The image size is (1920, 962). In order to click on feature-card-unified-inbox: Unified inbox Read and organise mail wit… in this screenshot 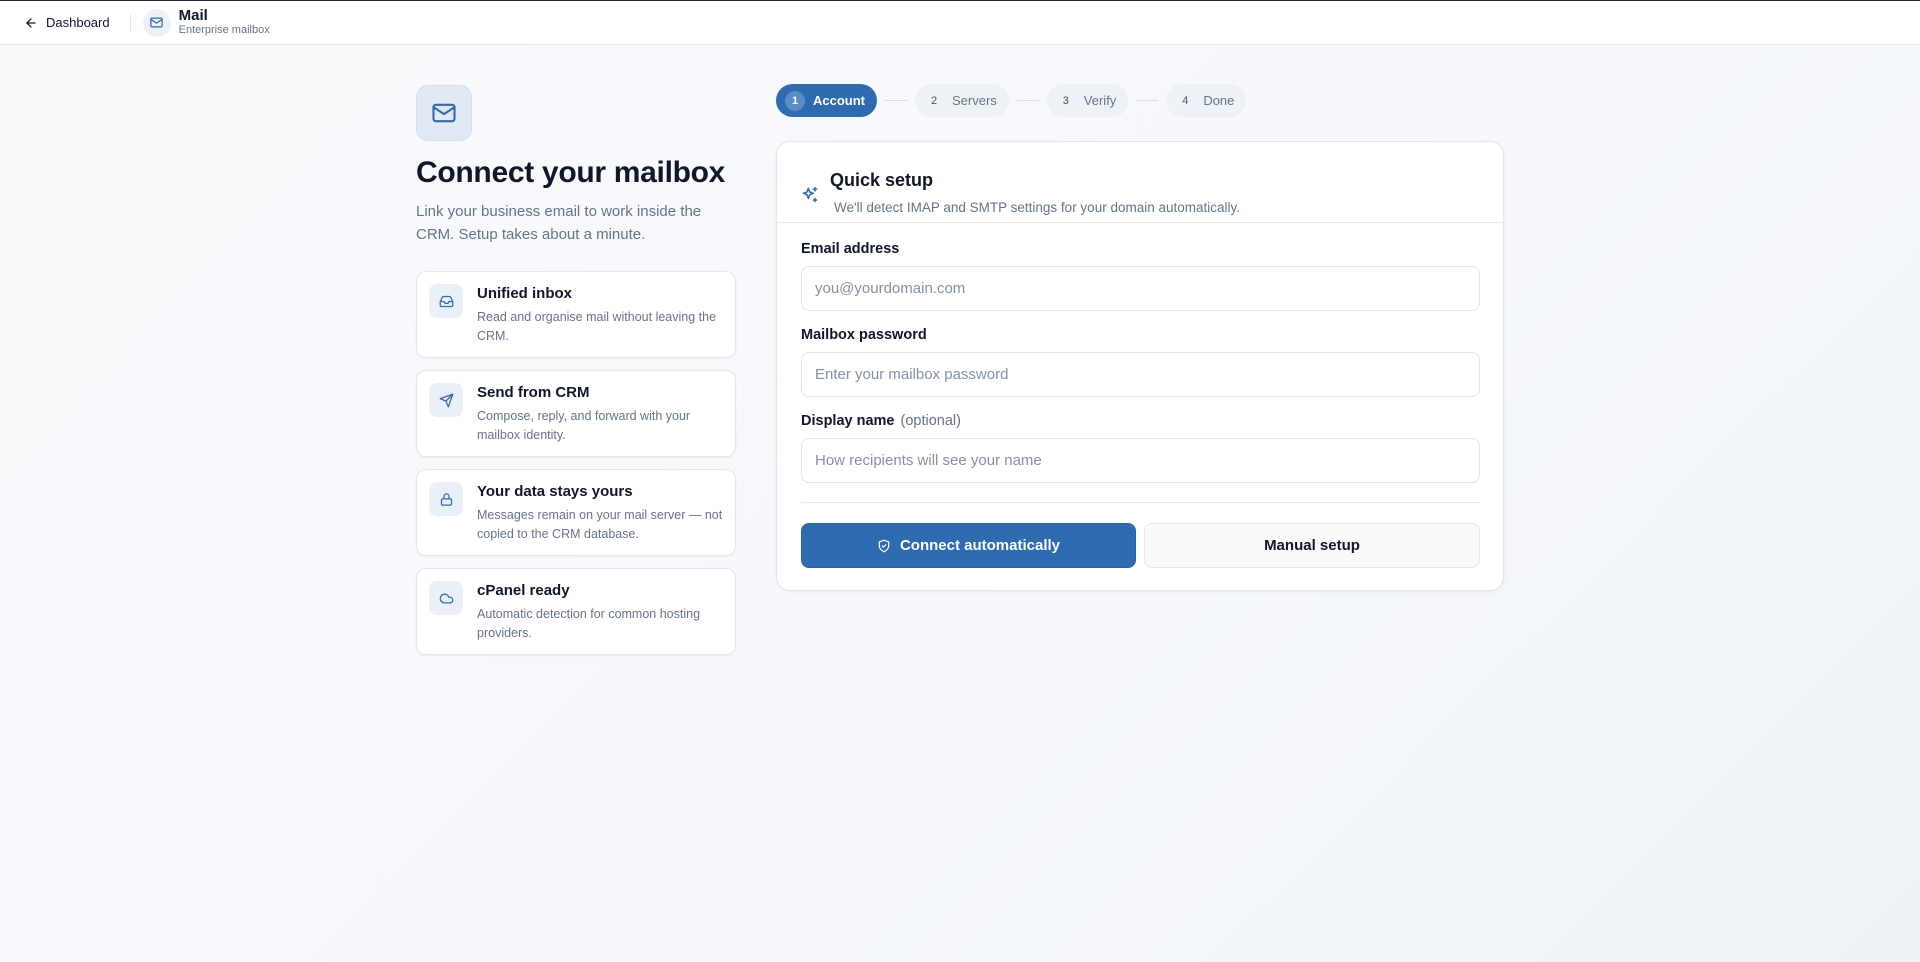, I will do `click(576, 314)`.